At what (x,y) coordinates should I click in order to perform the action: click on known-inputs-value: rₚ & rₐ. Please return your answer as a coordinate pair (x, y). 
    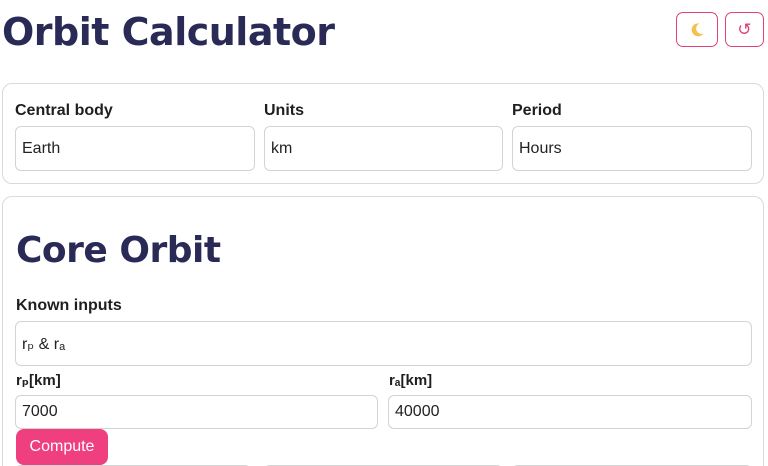
    Looking at the image, I should click on (44, 344).